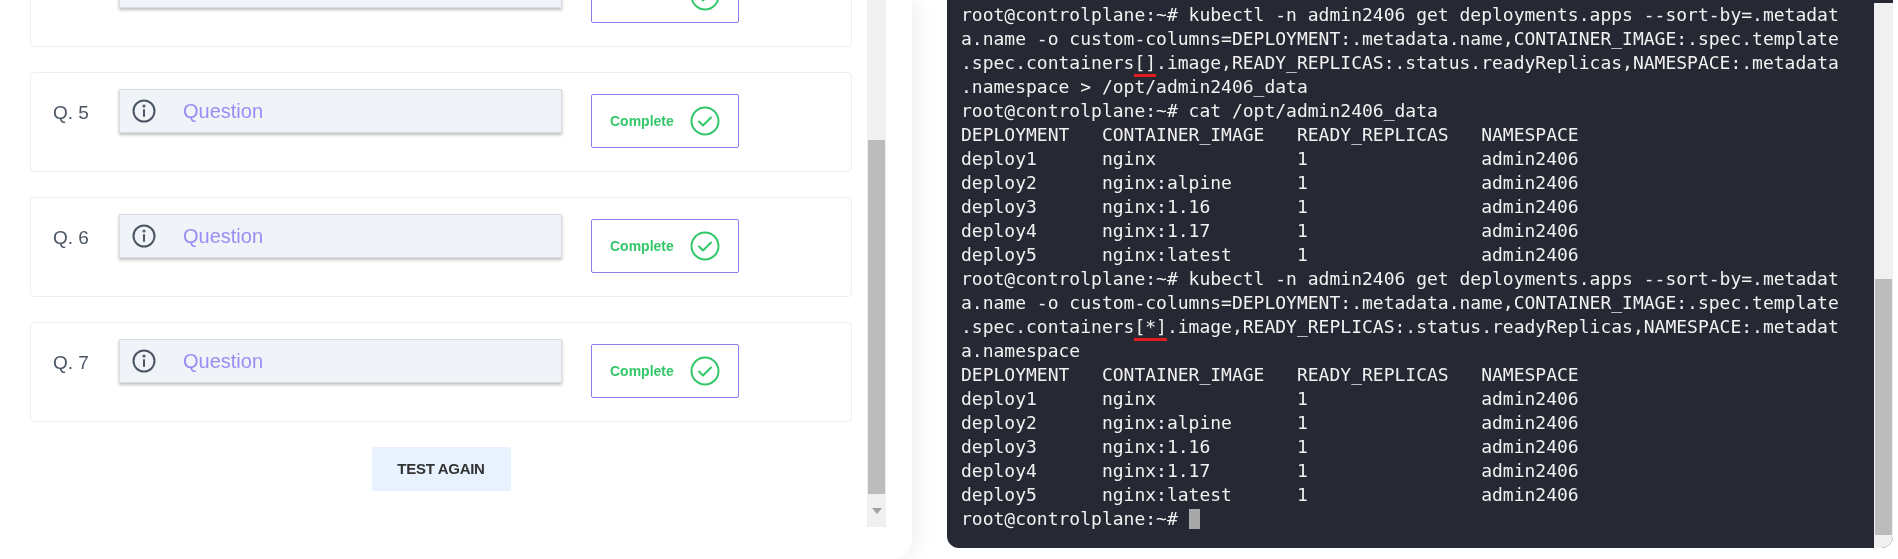 The height and width of the screenshot is (559, 1898). What do you see at coordinates (1135, 87) in the screenshot?
I see `terminal-line: .namespace > /opt/admin2406_data` at bounding box center [1135, 87].